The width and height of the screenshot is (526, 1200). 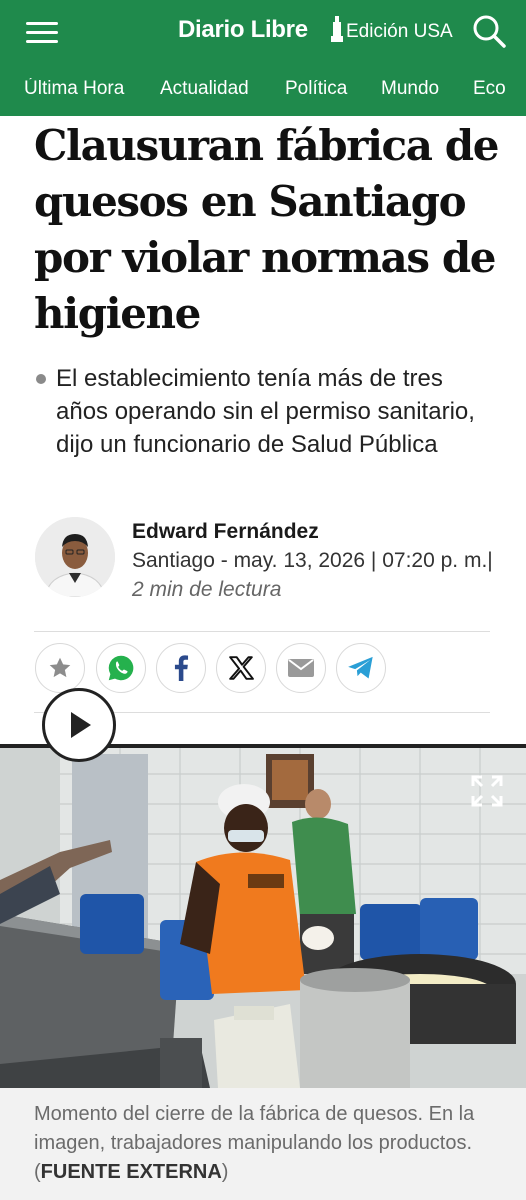 What do you see at coordinates (489, 31) in the screenshot?
I see `search-icon` at bounding box center [489, 31].